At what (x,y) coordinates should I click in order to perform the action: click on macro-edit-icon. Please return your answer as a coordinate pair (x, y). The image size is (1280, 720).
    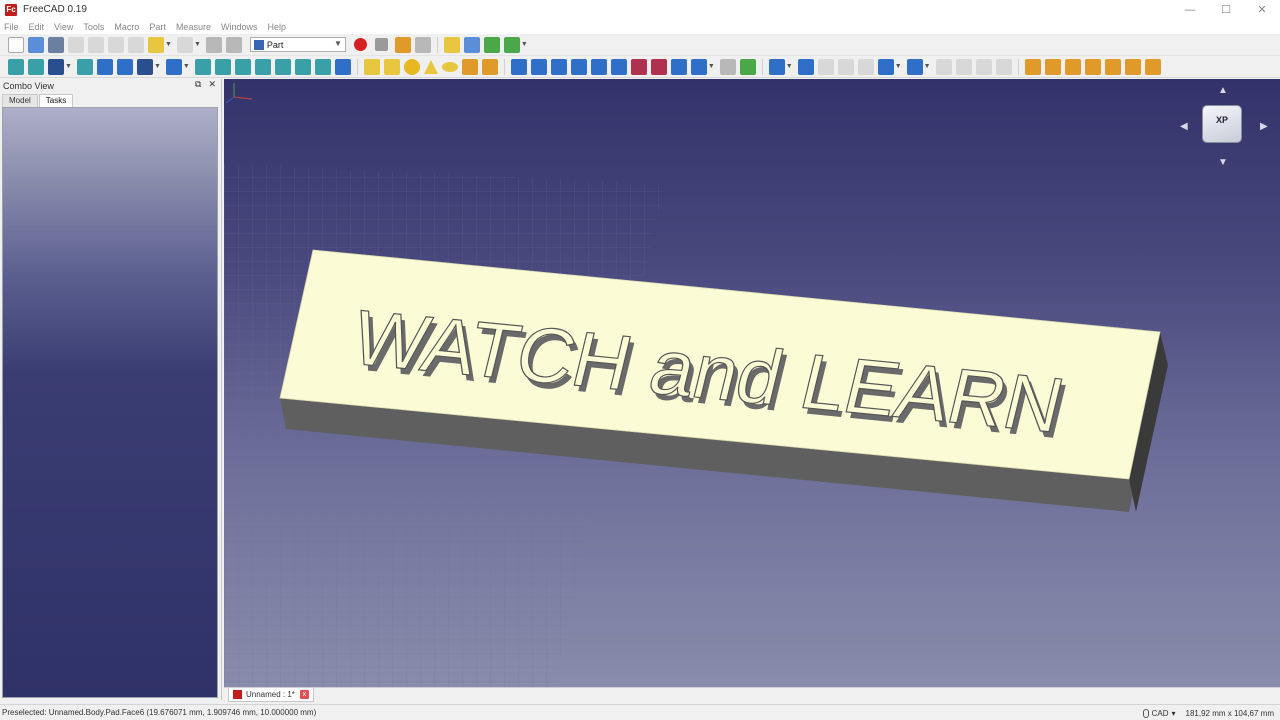
    Looking at the image, I should click on (402, 44).